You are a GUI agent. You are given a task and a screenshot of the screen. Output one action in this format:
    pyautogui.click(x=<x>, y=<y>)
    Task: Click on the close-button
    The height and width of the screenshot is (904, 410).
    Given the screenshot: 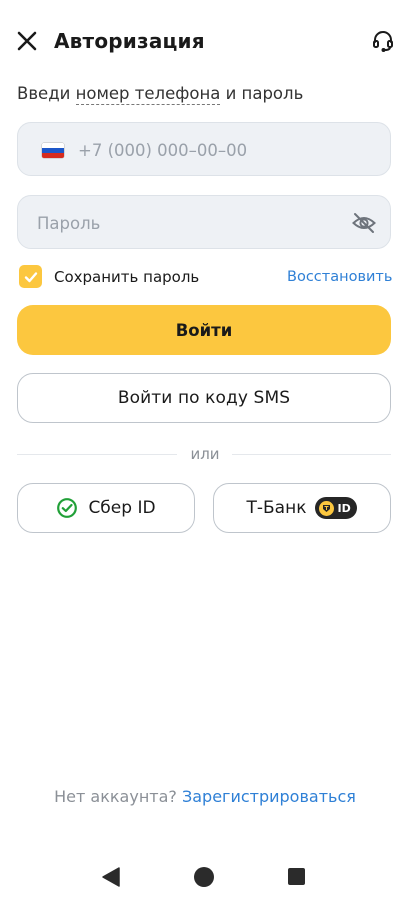 What is the action you would take?
    pyautogui.click(x=27, y=41)
    